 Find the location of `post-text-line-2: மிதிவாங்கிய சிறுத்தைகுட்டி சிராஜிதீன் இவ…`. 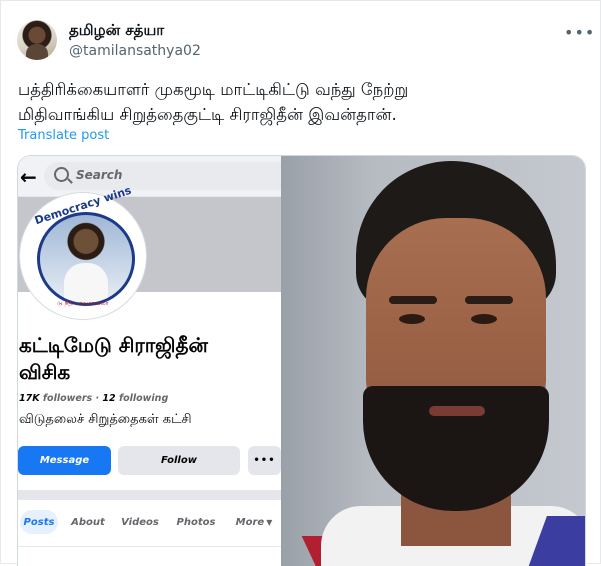

post-text-line-2: மிதிவாங்கிய சிறுத்தைகுட்டி சிராஜிதீன் இவ… is located at coordinates (207, 114).